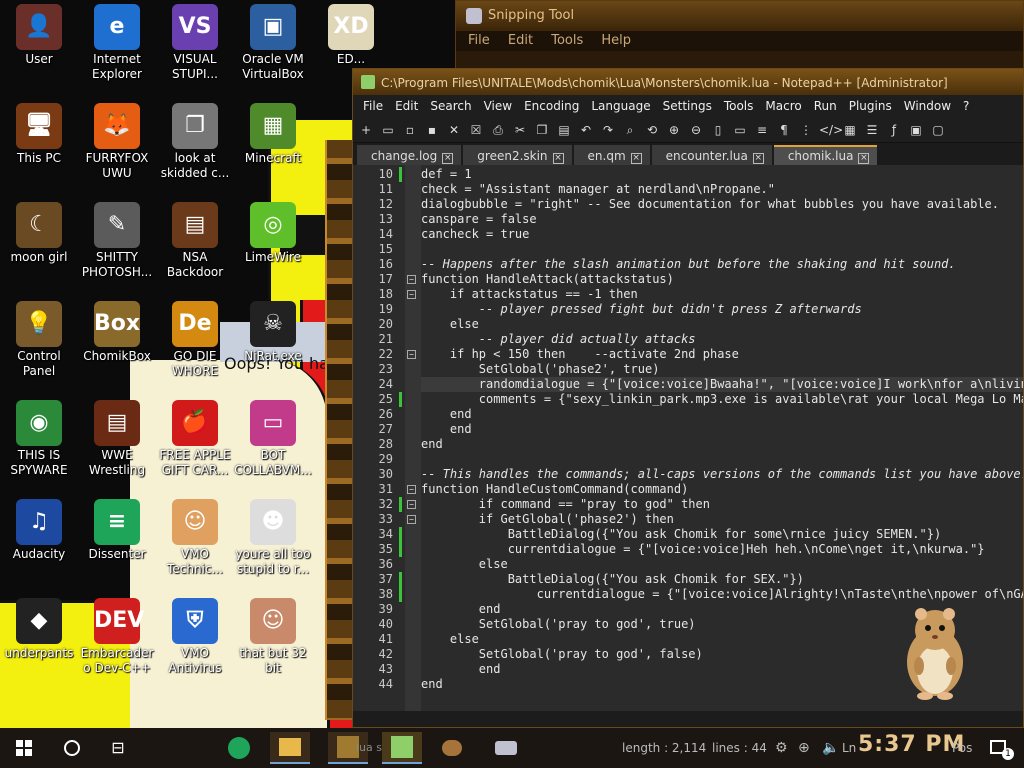 This screenshot has width=1024, height=768. I want to click on new-icon: +, so click(366, 130).